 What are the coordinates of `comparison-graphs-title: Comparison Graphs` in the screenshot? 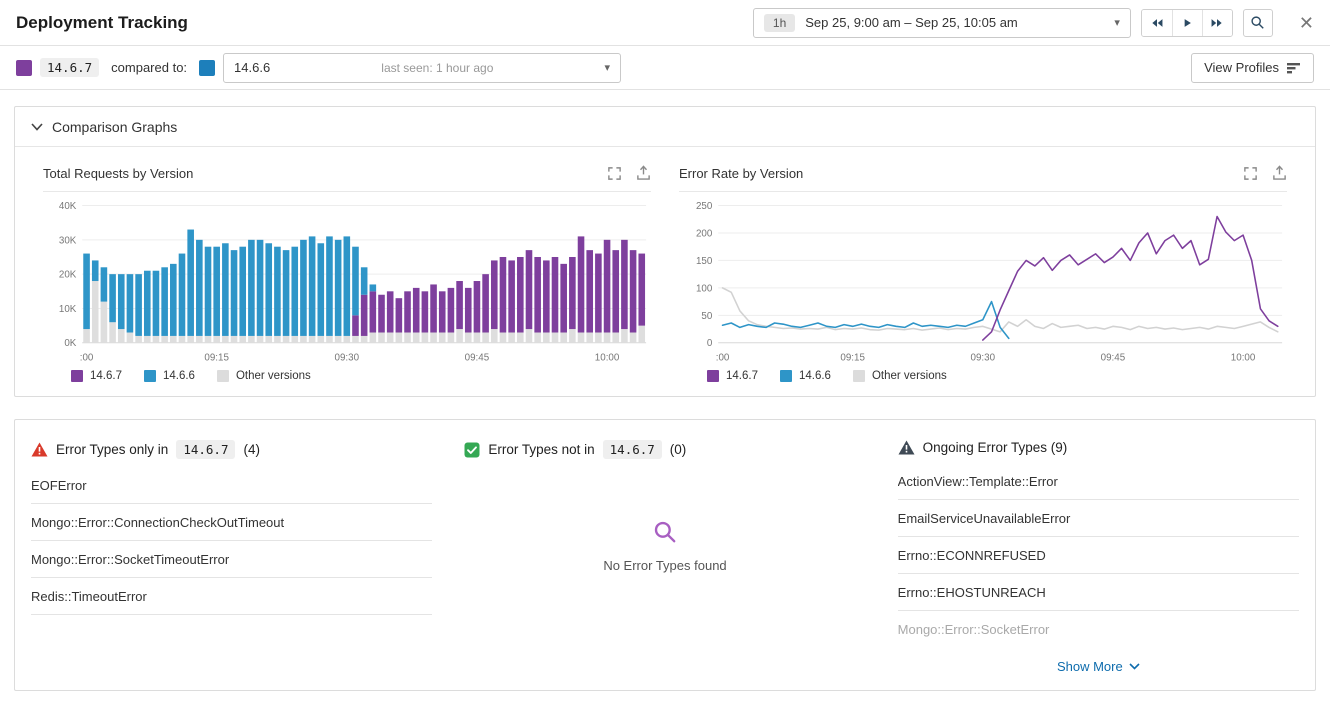 It's located at (115, 126).